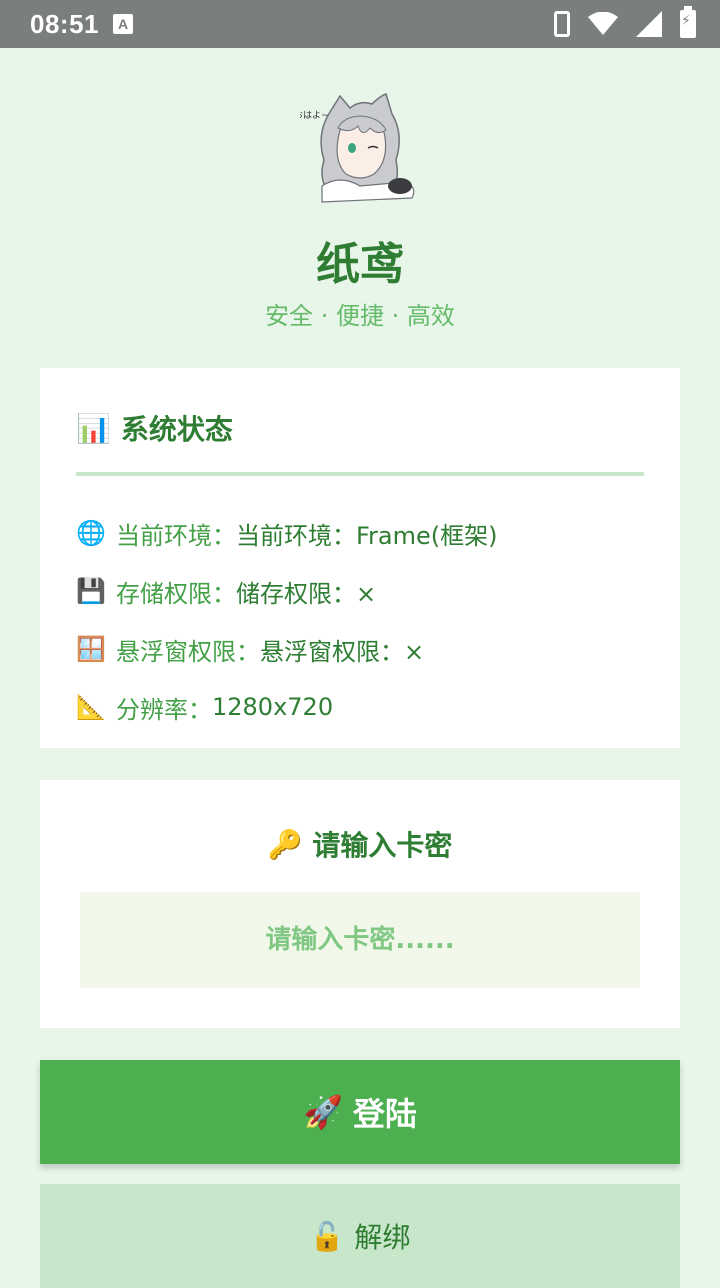 The width and height of the screenshot is (720, 1288). Describe the element at coordinates (367, 535) in the screenshot. I see `status-value: 当前环境：Frame(框架)` at that location.